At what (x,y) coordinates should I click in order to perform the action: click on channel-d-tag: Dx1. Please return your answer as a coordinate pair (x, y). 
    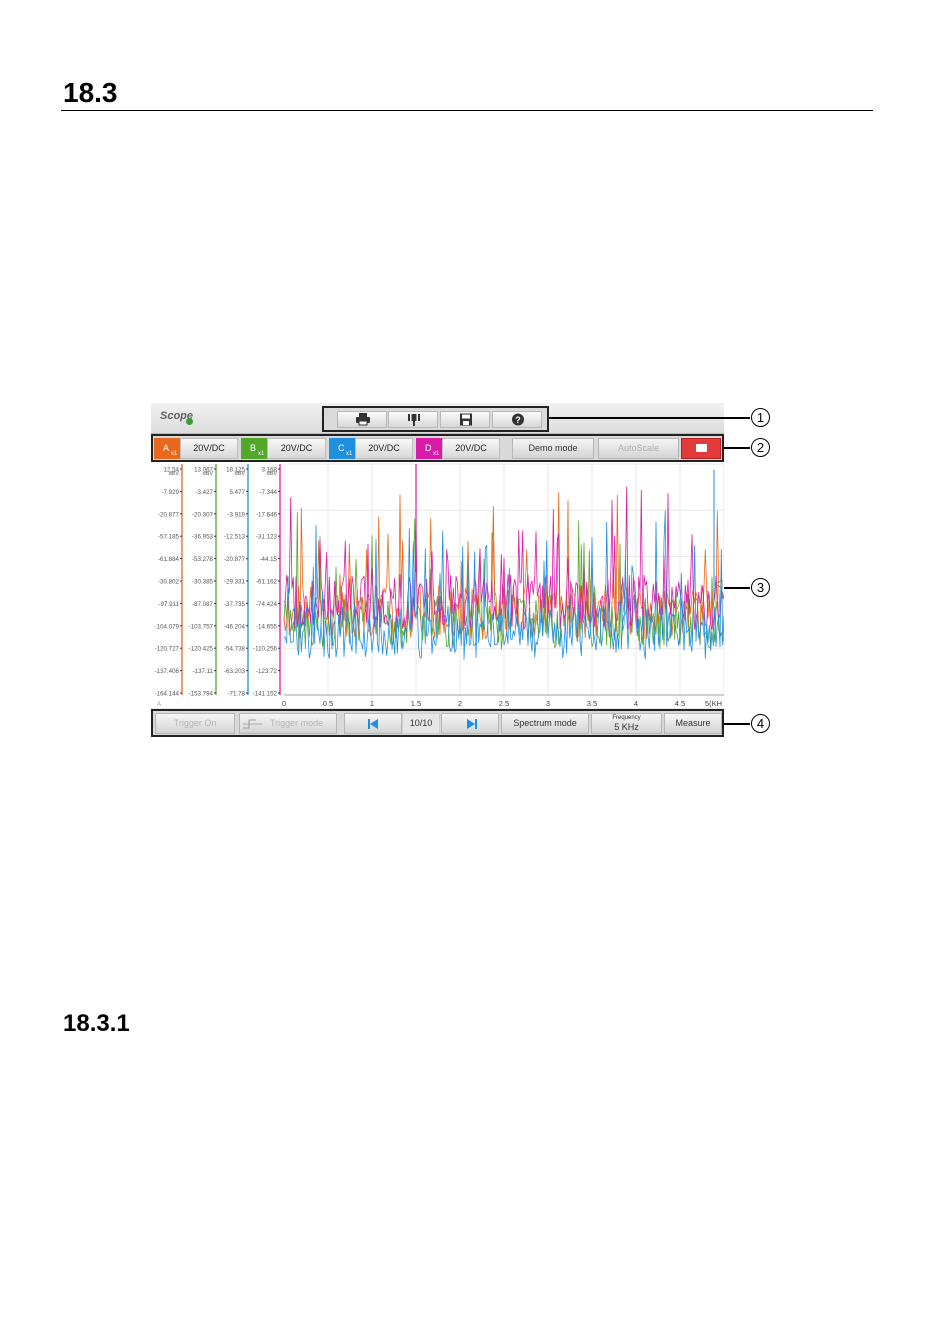
    Looking at the image, I should click on (429, 448).